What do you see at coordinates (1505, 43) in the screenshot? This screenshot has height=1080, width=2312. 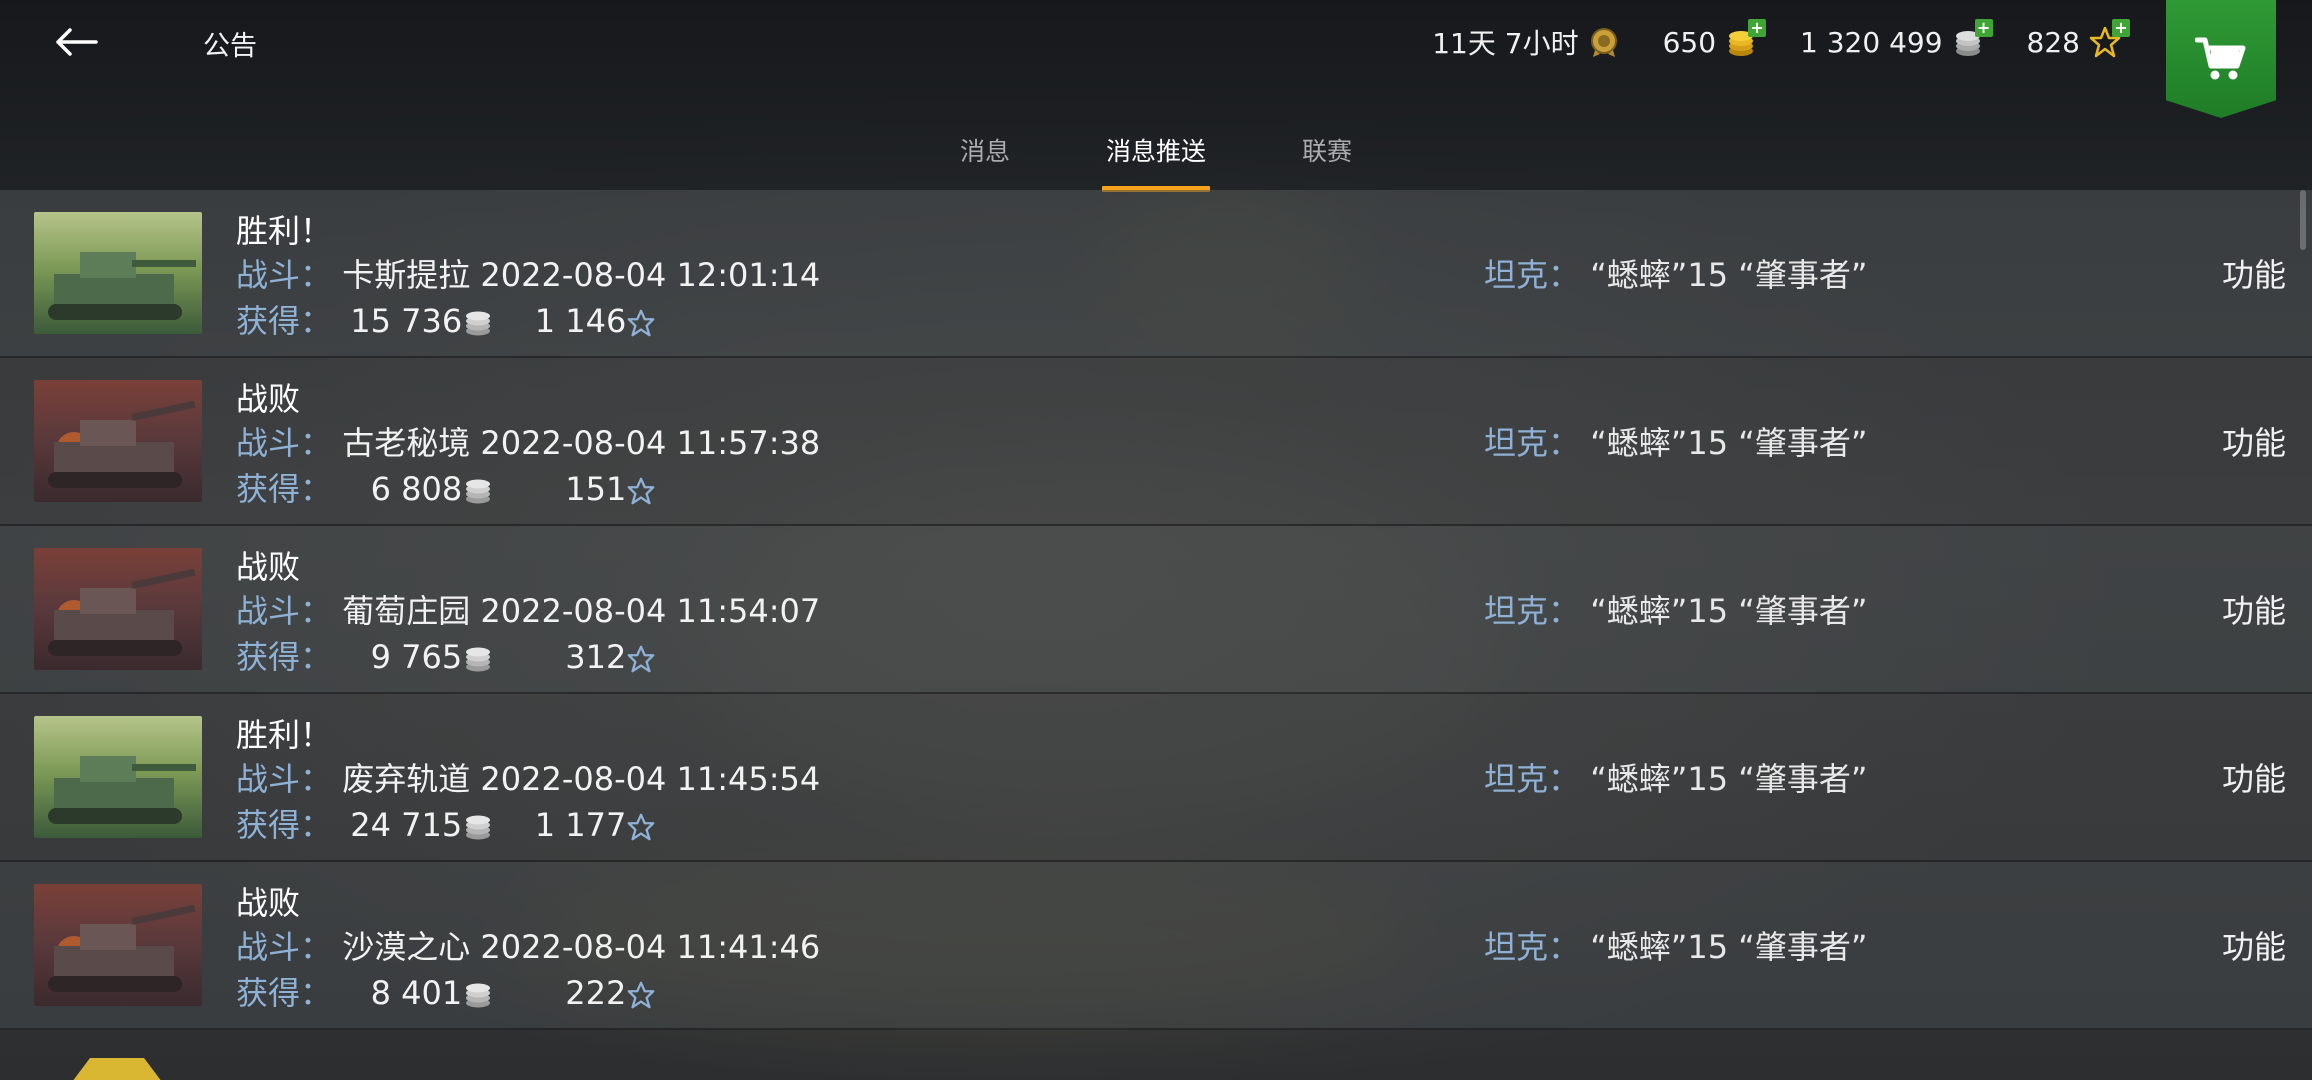 I see `premium-time-value: 11天 7小时` at bounding box center [1505, 43].